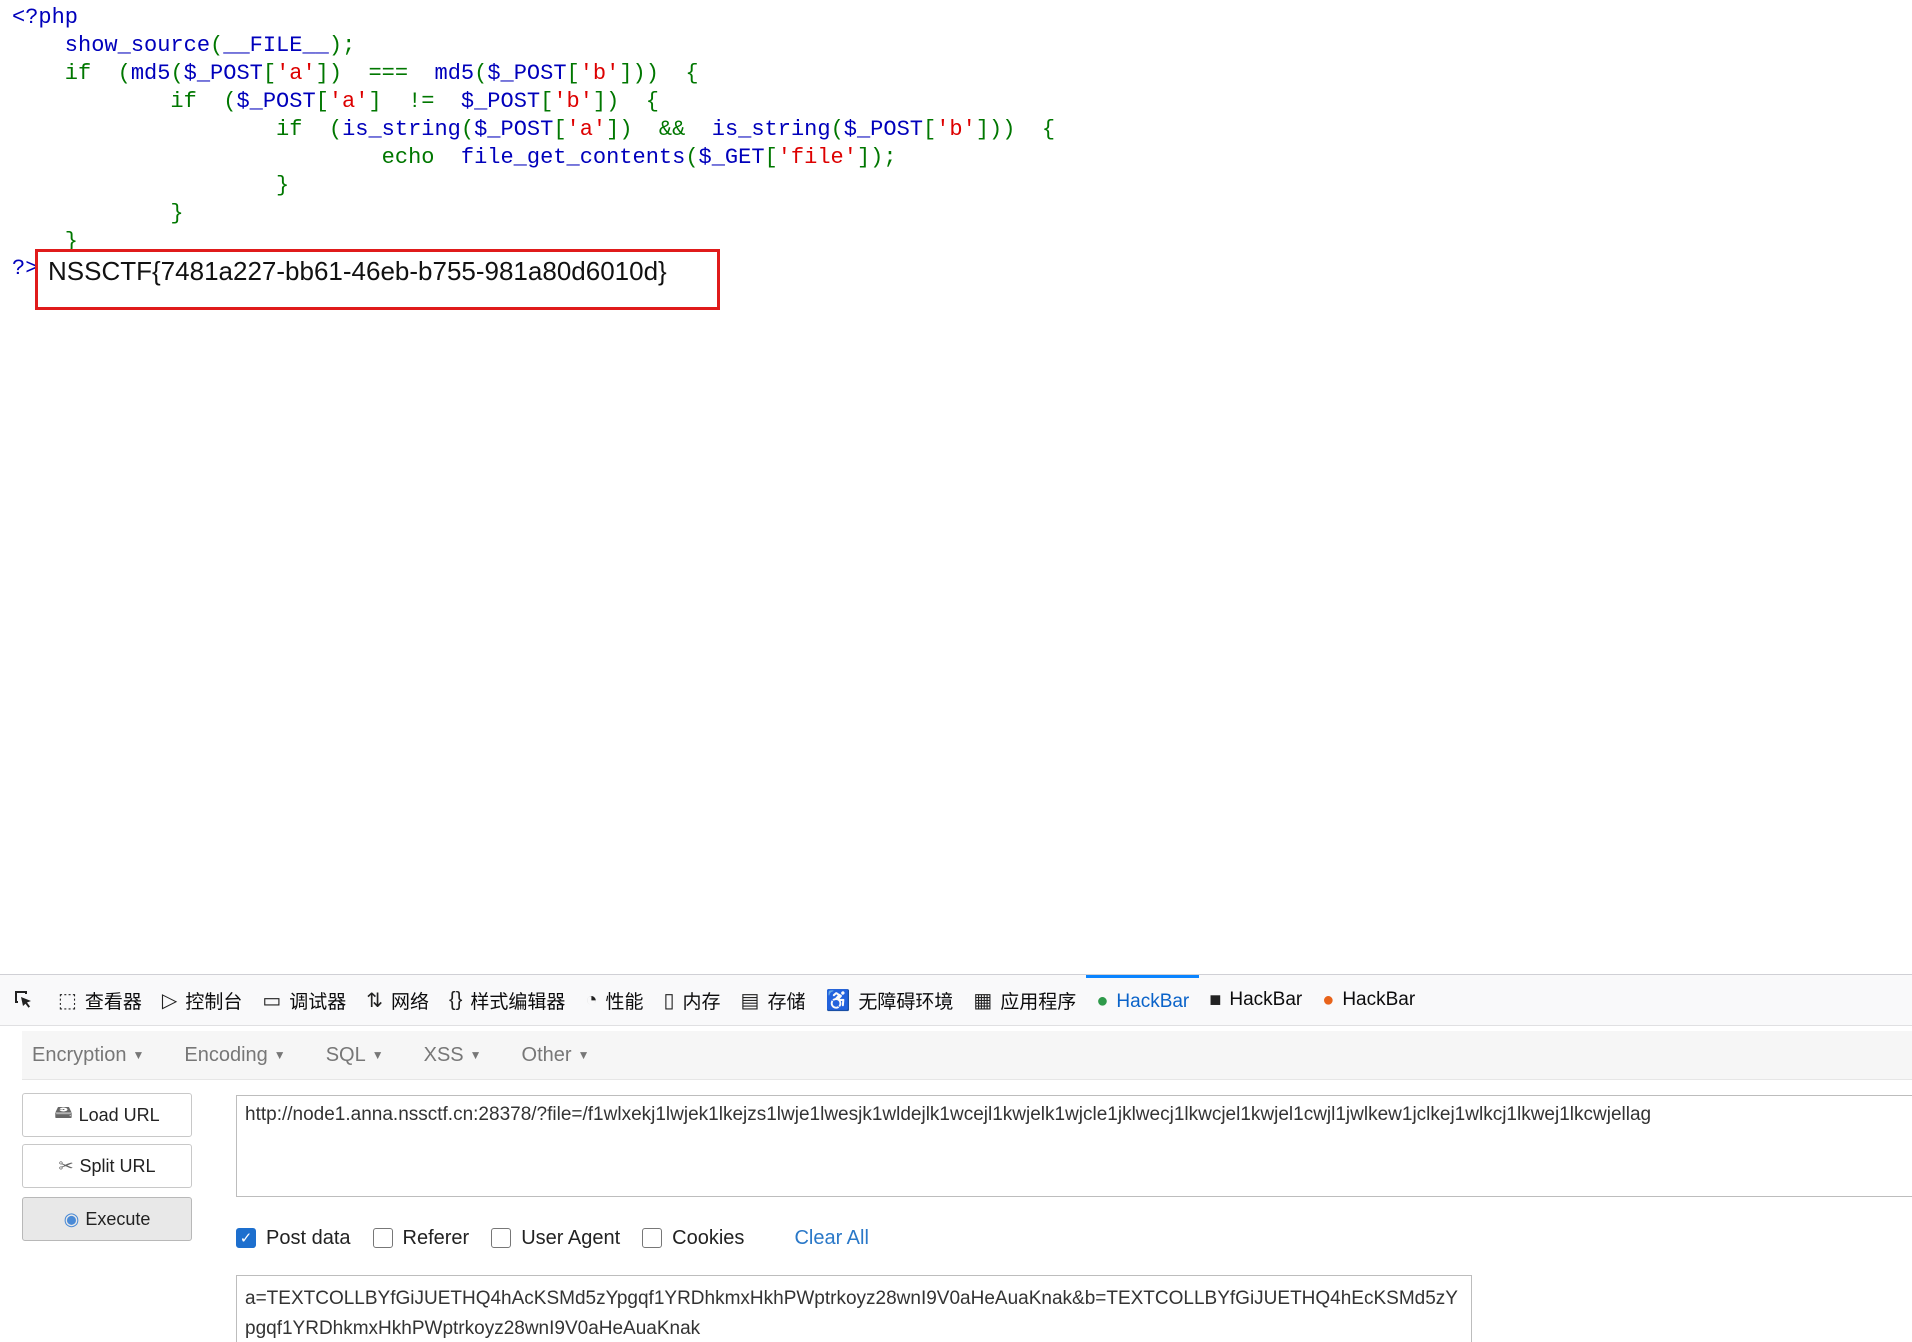  I want to click on hackbar-menu-item: XSS ▼, so click(448, 1055).